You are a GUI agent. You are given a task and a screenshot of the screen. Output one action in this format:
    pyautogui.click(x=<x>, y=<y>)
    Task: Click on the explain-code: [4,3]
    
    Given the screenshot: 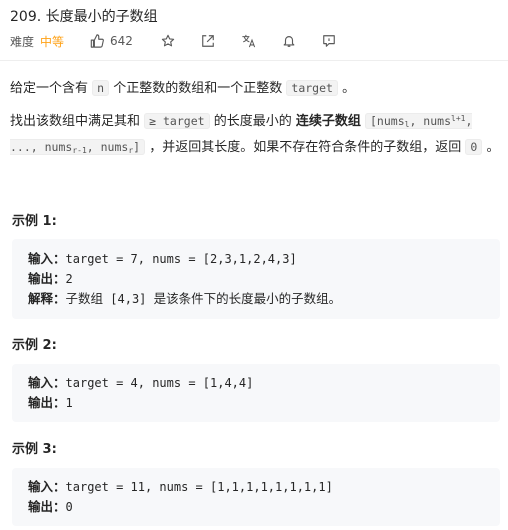 What is the action you would take?
    pyautogui.click(x=128, y=299)
    